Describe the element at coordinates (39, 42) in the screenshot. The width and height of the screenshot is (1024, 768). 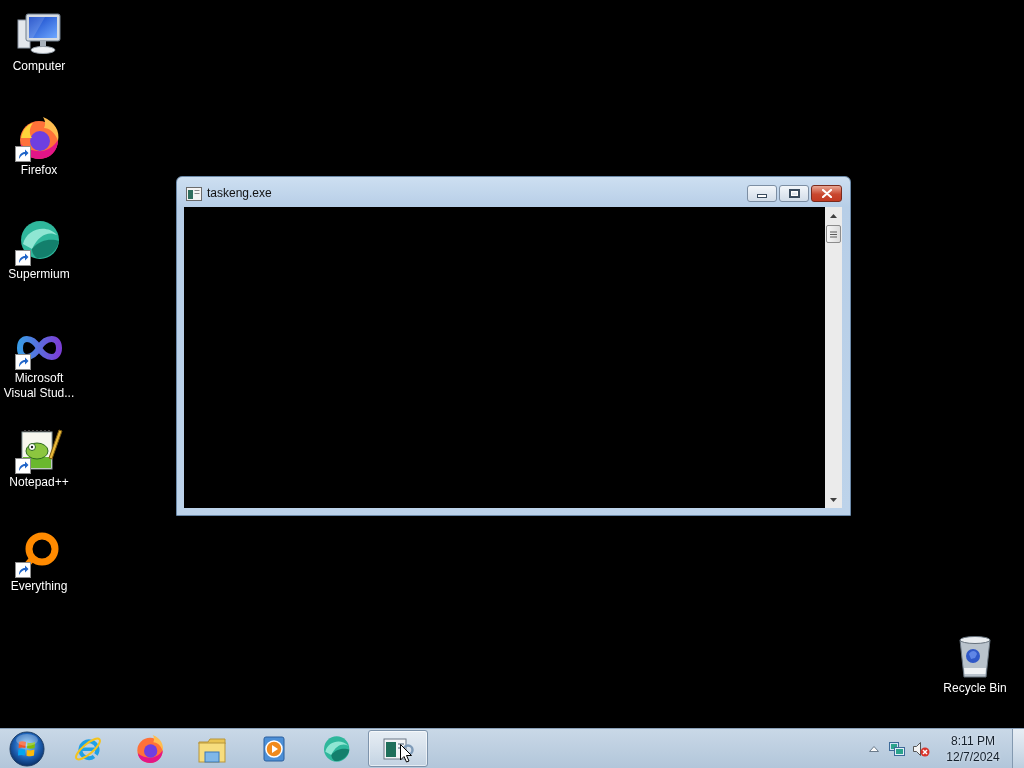
I see `desktop-item: Computer` at that location.